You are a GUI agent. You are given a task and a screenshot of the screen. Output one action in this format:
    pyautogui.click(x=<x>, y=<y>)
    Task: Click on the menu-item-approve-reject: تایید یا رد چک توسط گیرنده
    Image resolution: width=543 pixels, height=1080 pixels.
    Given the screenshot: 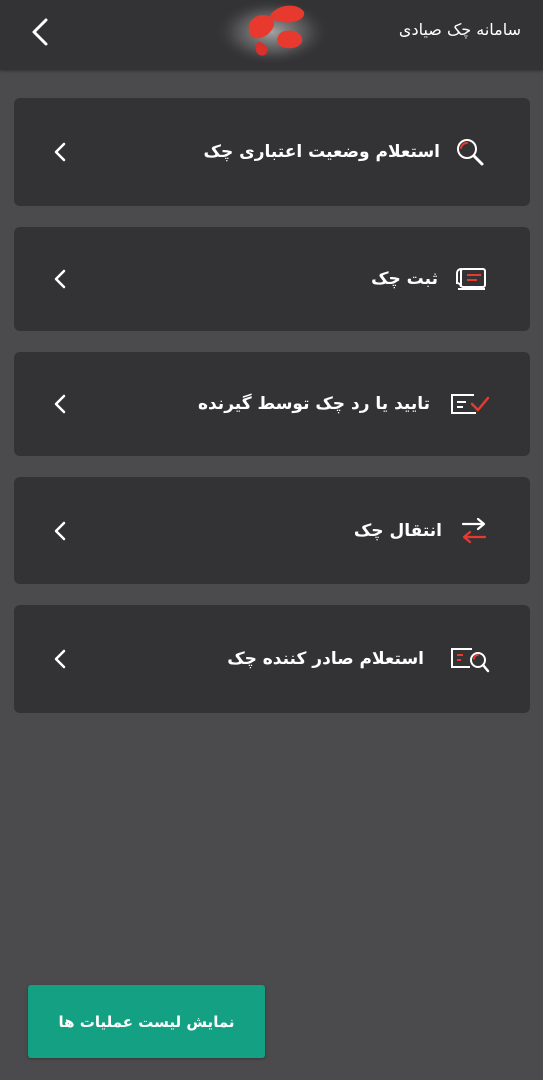 What is the action you would take?
    pyautogui.click(x=272, y=404)
    